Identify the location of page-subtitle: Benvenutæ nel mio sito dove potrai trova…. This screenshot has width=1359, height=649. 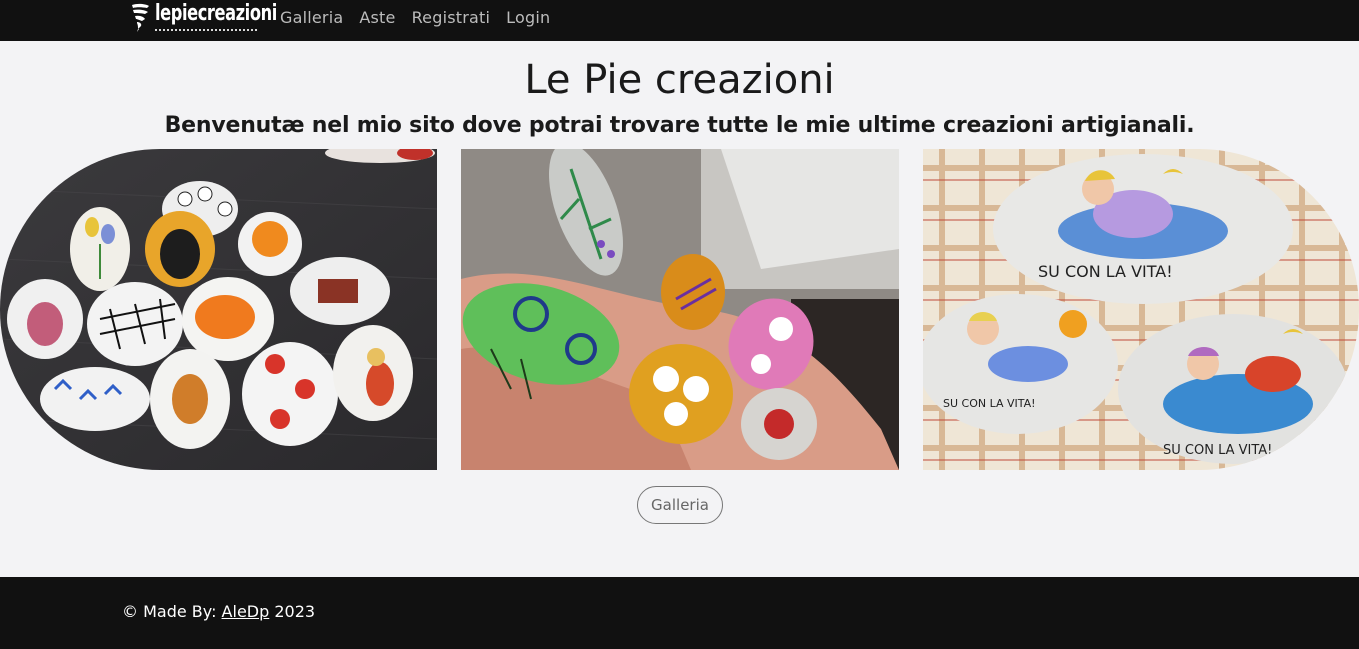
(679, 125).